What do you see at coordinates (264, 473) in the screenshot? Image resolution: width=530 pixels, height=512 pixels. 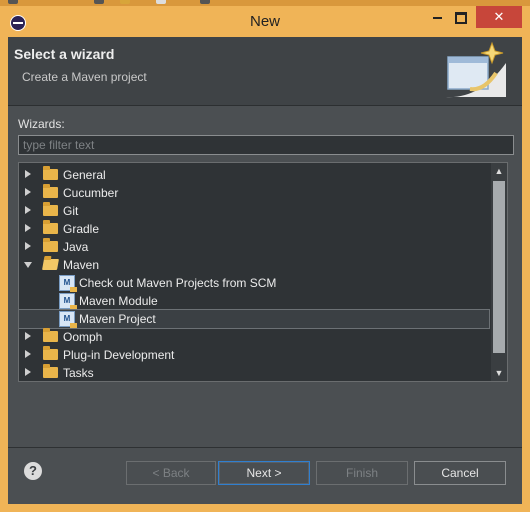 I see `next-button: Next >` at bounding box center [264, 473].